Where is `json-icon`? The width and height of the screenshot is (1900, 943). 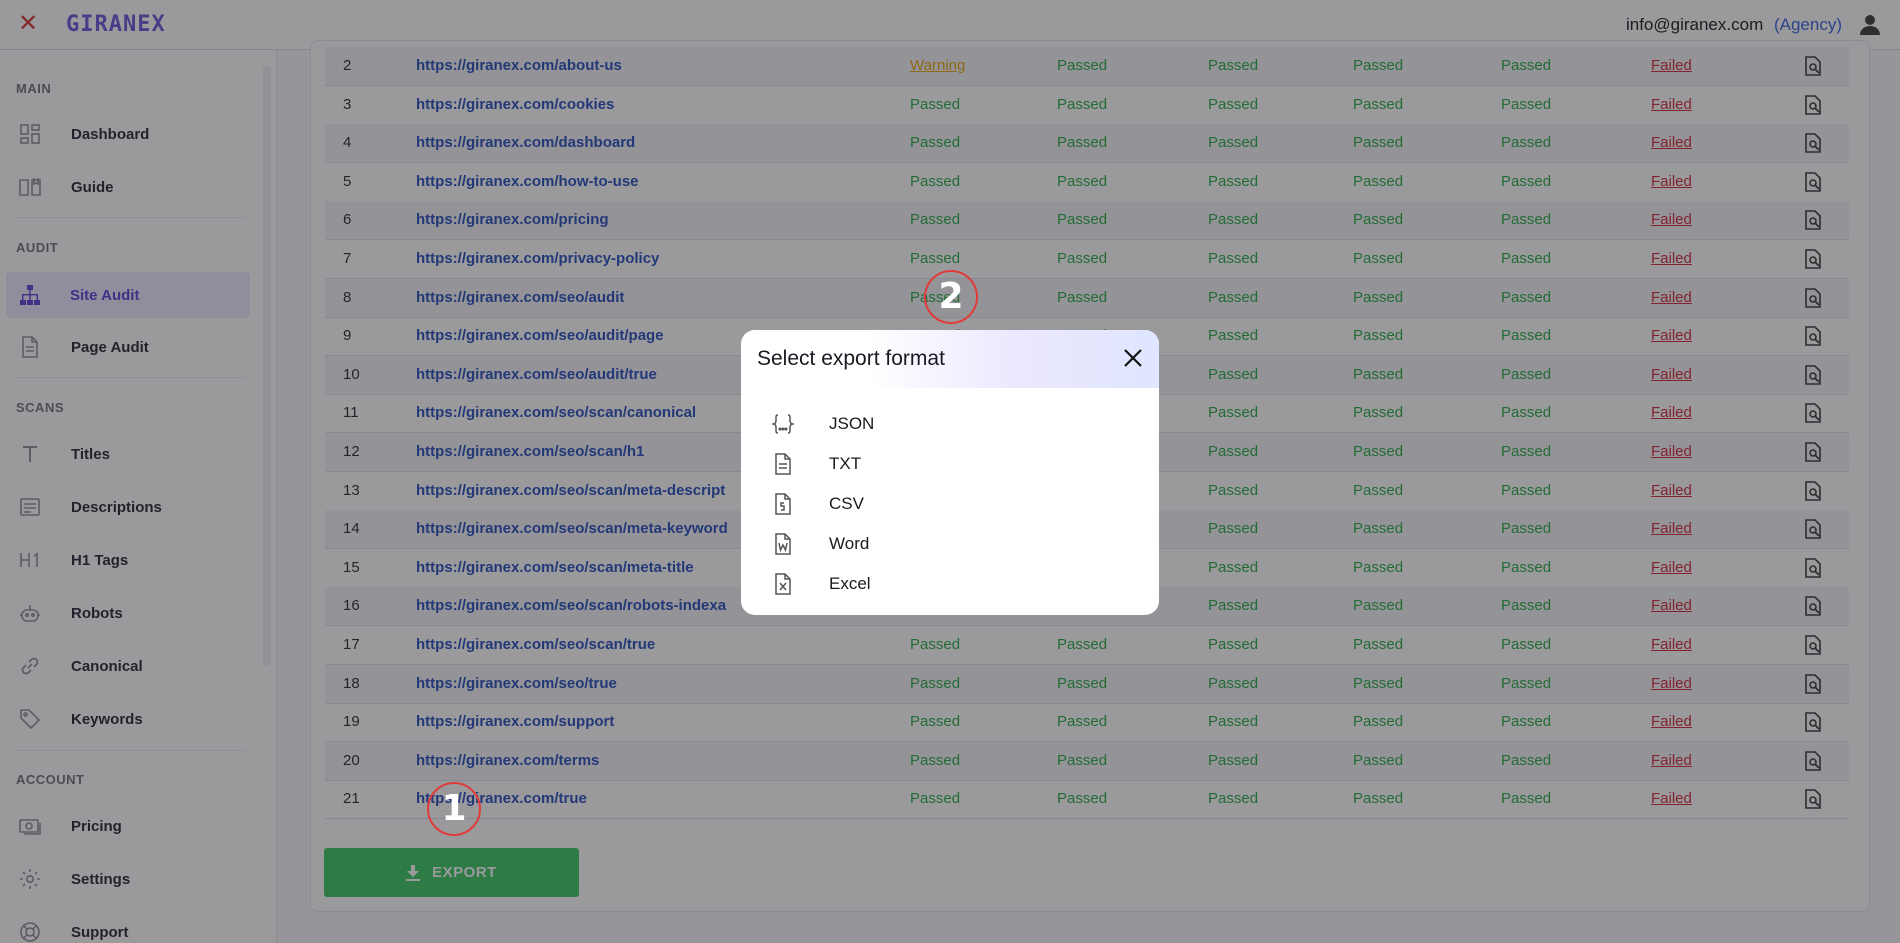
json-icon is located at coordinates (783, 424).